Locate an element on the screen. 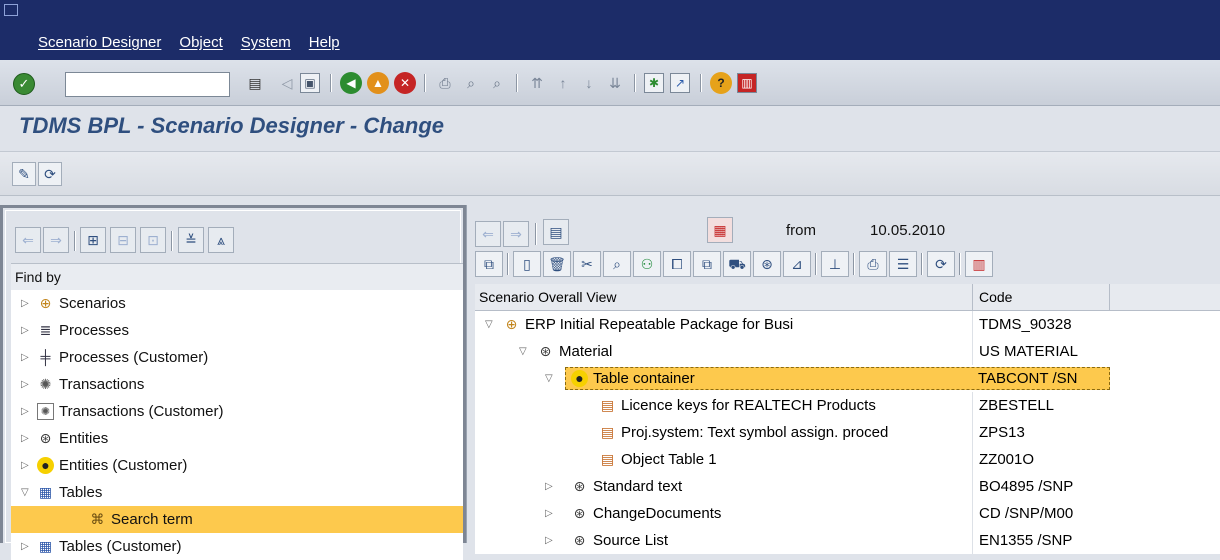 This screenshot has height=560, width=1220. table-row: ▷ ⊛ Standard text BO4895 /SNP is located at coordinates (847, 486).